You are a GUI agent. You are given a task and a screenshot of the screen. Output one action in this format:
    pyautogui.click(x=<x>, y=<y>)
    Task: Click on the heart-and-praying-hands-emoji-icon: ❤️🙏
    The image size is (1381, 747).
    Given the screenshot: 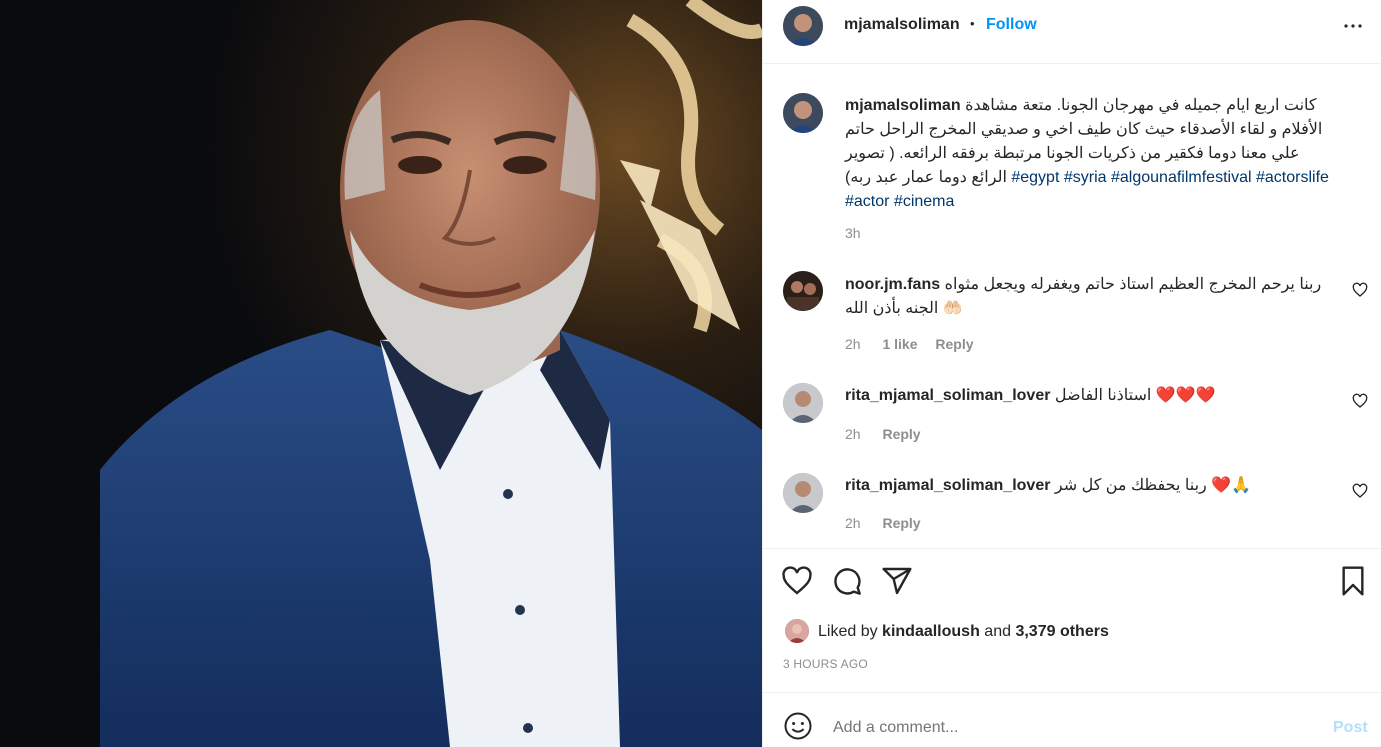 What is the action you would take?
    pyautogui.click(x=1231, y=485)
    